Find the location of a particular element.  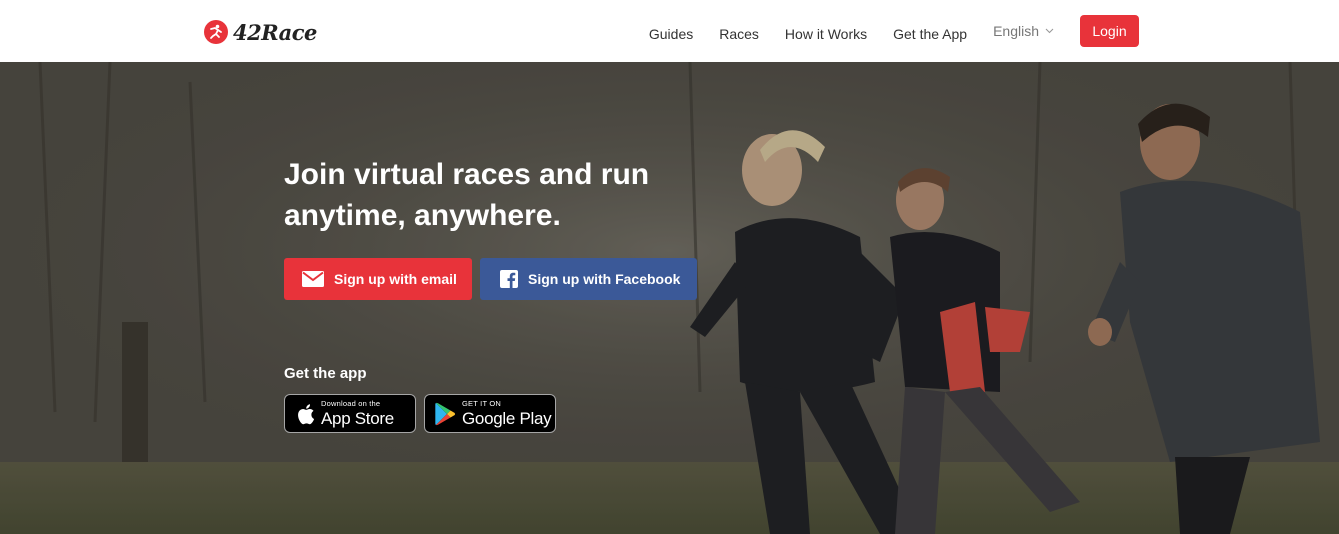

signup-facebook-label: Sign up with Facebook is located at coordinates (604, 279).